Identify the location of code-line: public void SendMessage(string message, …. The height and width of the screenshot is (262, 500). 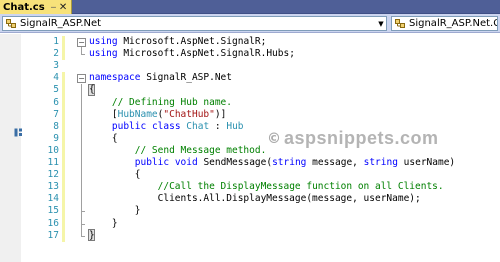
(272, 163).